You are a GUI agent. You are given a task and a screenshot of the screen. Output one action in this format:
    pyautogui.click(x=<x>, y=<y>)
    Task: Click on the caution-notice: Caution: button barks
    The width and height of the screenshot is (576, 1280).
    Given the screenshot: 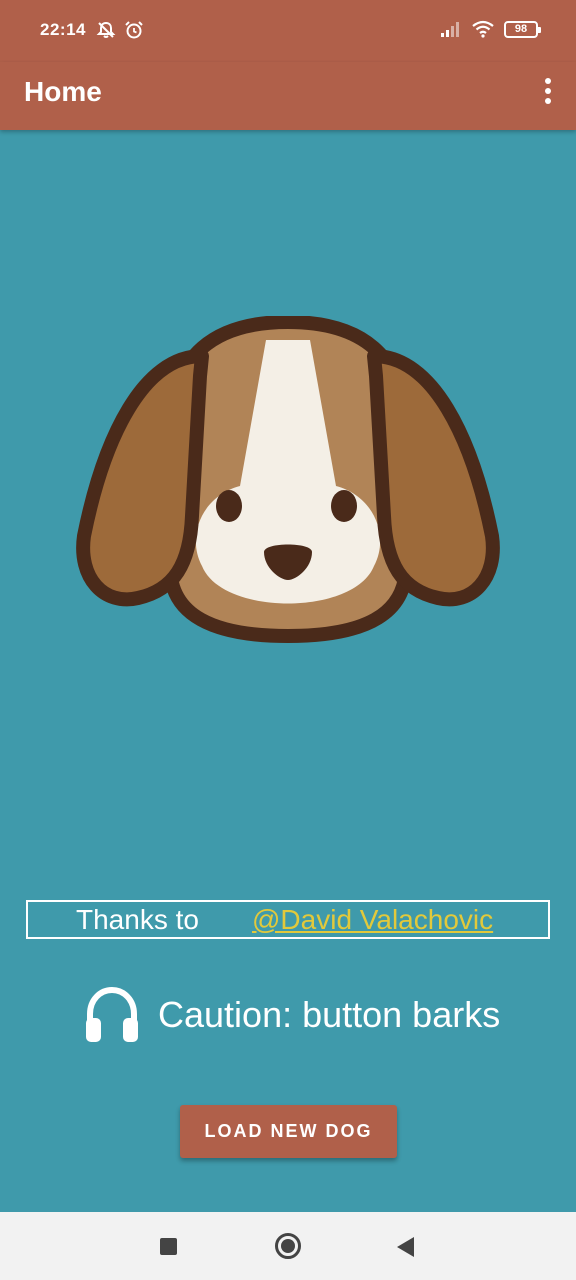 What is the action you would take?
    pyautogui.click(x=292, y=1015)
    